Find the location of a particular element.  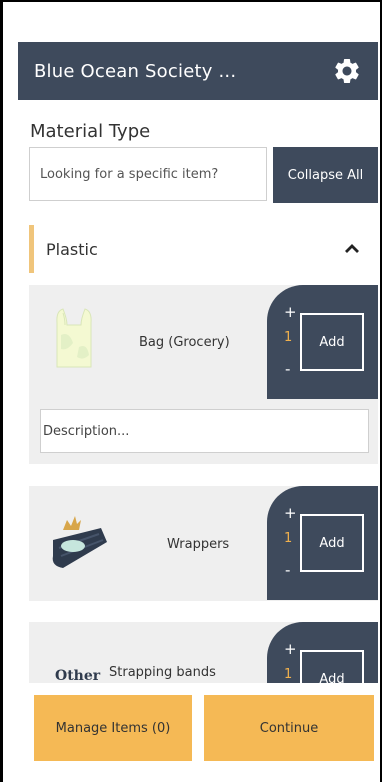

wrapper-icon is located at coordinates (79, 542).